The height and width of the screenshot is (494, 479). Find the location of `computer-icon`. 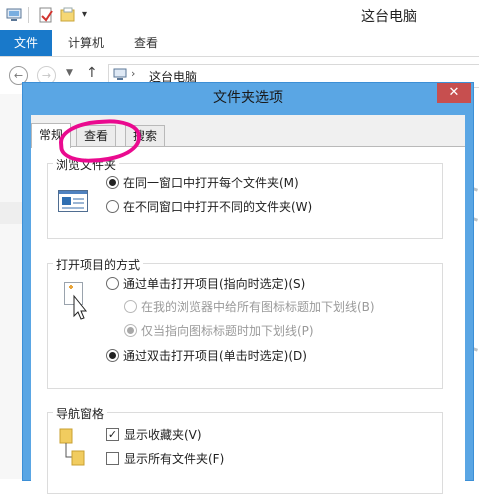

computer-icon is located at coordinates (14, 15).